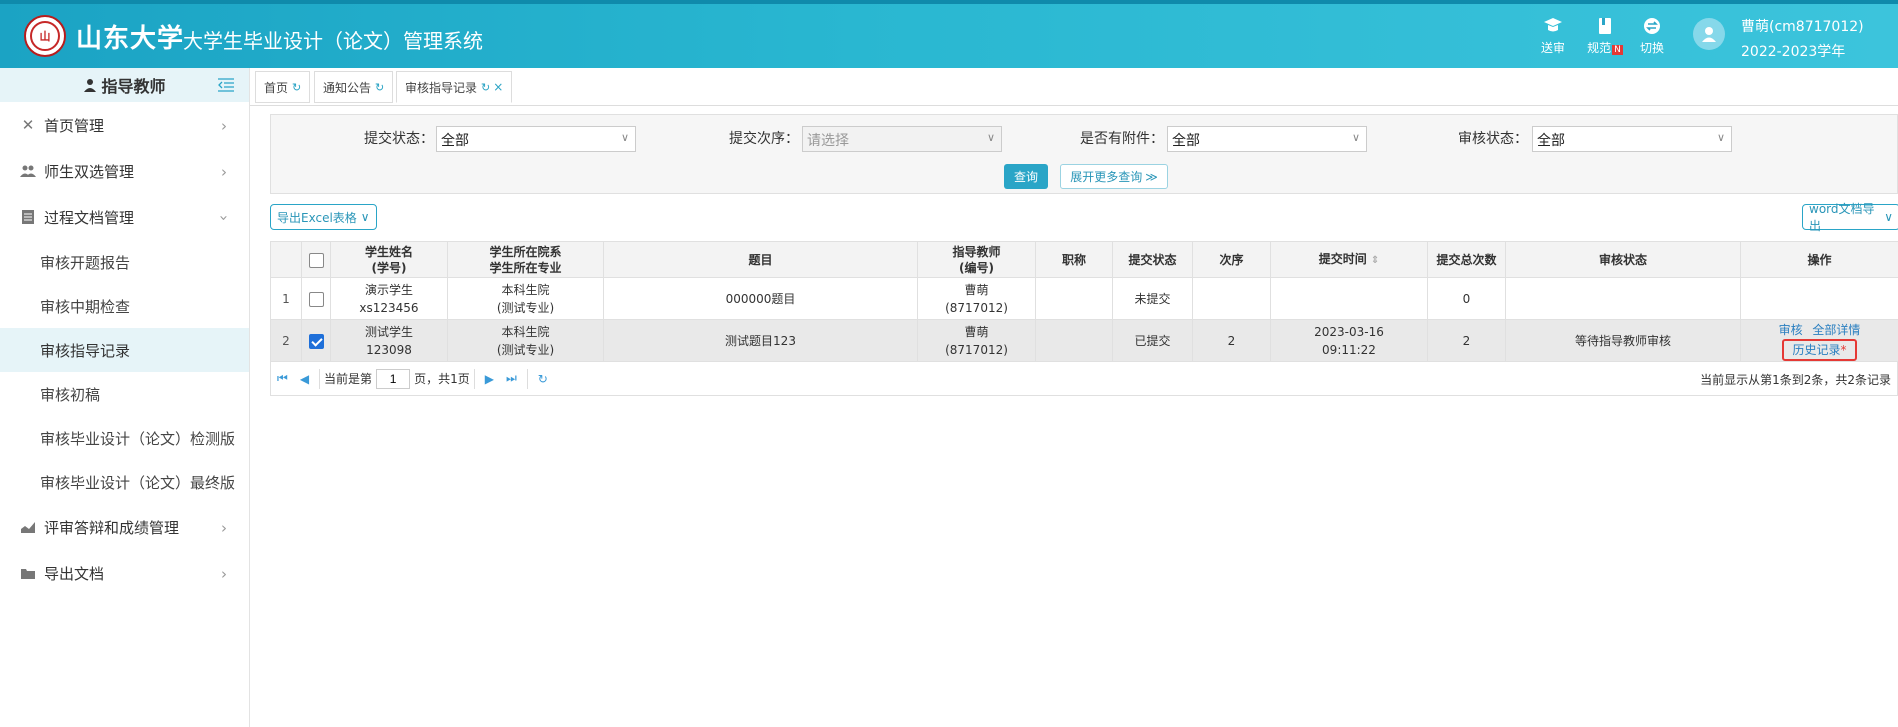  What do you see at coordinates (1623, 340) in the screenshot?
I see `review-status-cell: 等待指导教师审核` at bounding box center [1623, 340].